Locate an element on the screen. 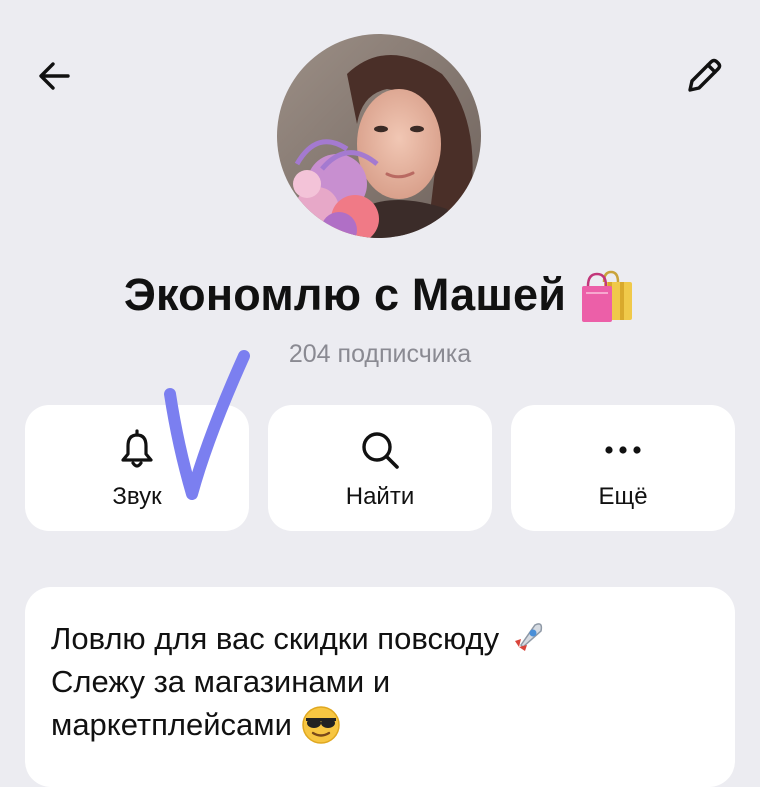 The image size is (760, 787). avatar is located at coordinates (379, 136).